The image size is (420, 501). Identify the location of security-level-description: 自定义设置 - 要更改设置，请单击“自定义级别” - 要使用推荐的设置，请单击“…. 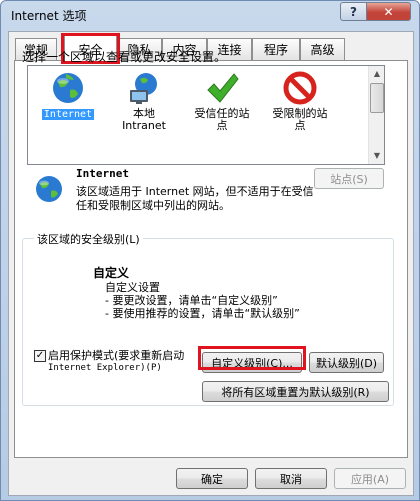
(202, 300).